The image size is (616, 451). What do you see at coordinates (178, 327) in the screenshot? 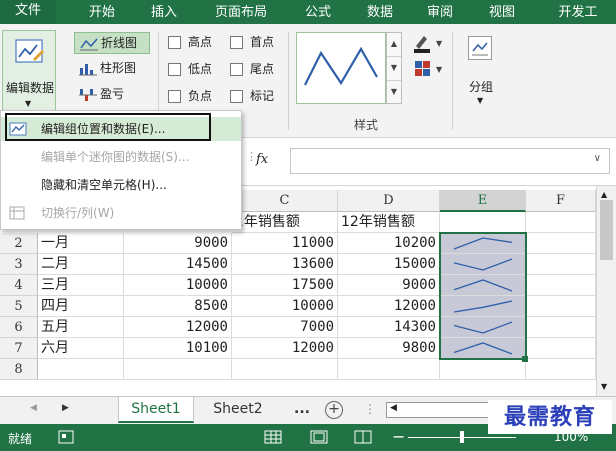
I see `cell-b6: 12000` at bounding box center [178, 327].